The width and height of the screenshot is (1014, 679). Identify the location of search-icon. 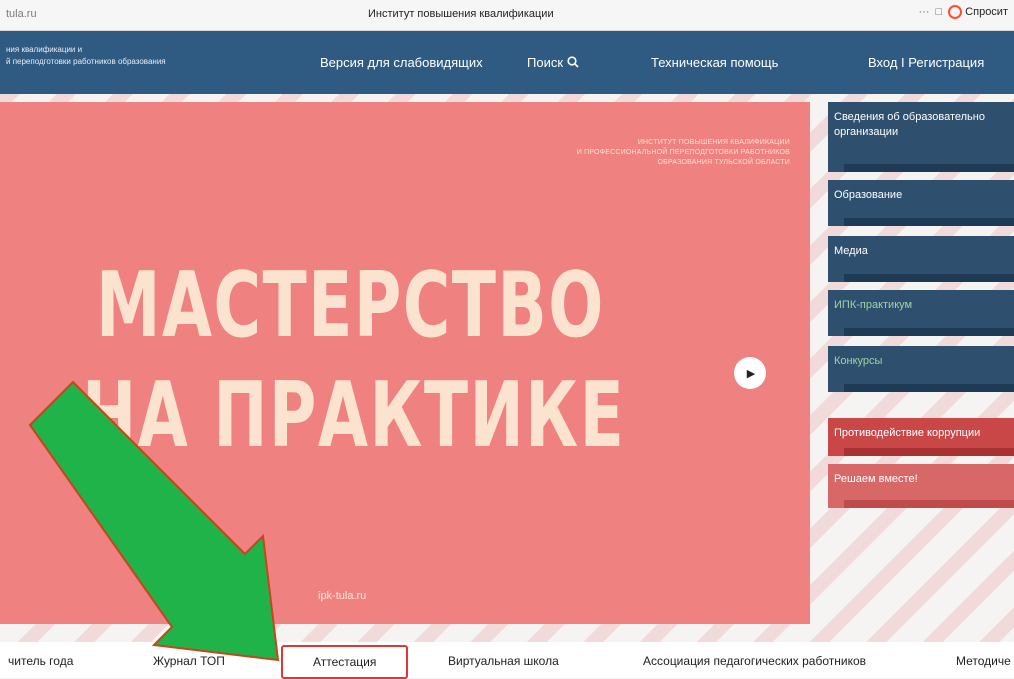
(573, 62).